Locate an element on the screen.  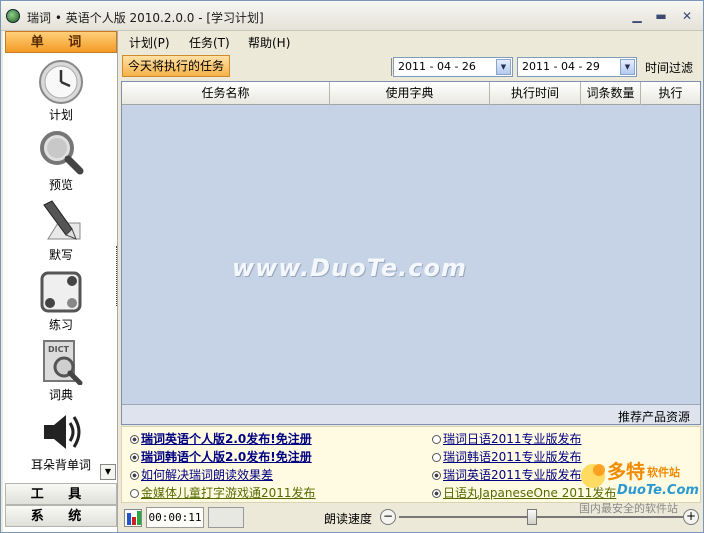
elapsed-timer: 00:00:11 is located at coordinates (175, 517).